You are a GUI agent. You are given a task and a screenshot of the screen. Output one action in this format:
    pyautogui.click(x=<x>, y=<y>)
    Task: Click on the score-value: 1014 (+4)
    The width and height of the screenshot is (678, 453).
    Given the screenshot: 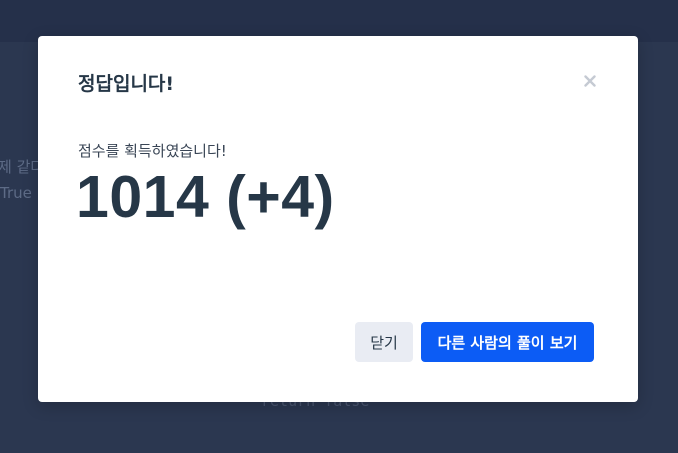 What is the action you would take?
    pyautogui.click(x=205, y=197)
    